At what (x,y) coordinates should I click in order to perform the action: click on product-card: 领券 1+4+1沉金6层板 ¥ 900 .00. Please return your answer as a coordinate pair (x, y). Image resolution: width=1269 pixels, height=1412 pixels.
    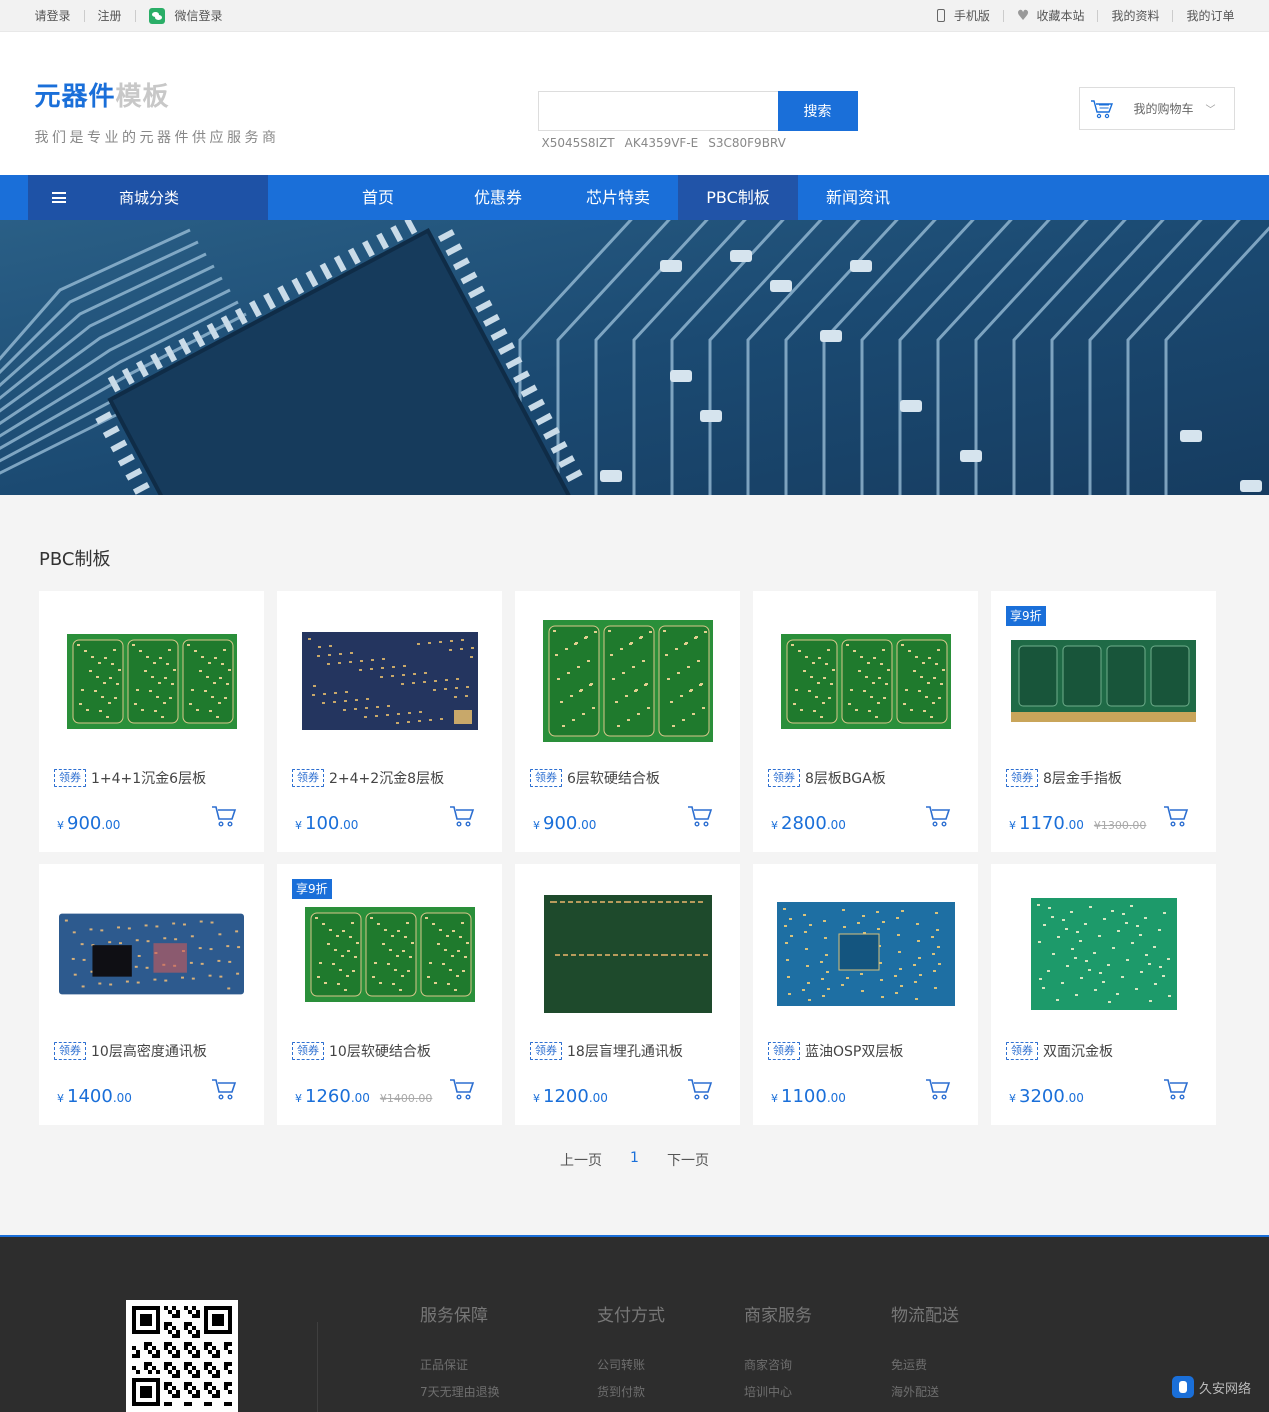
    Looking at the image, I should click on (151, 721).